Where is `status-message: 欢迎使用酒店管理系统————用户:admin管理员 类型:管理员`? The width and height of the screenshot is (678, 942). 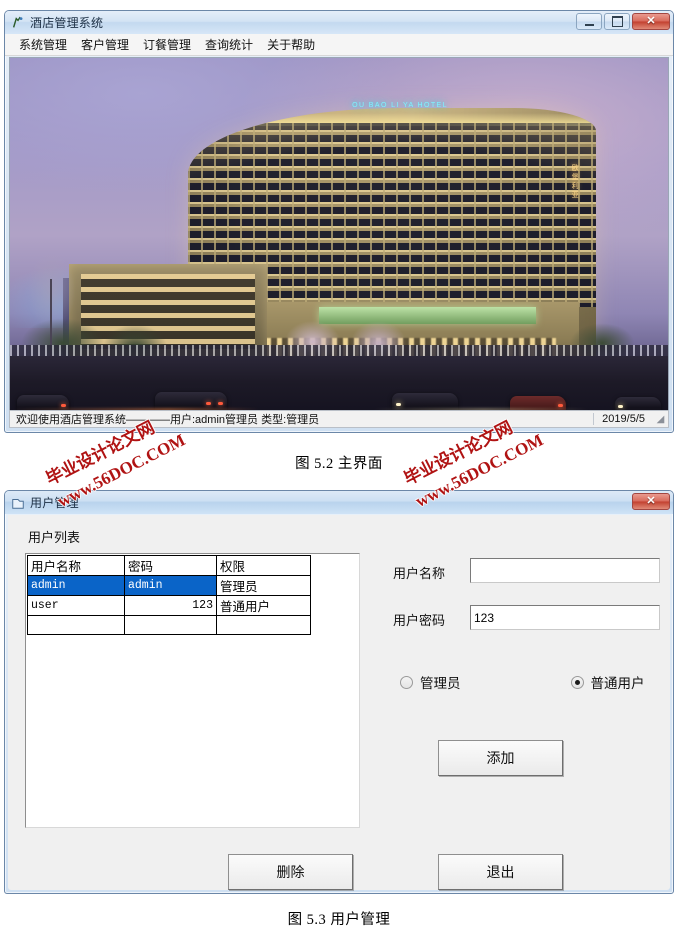
status-message: 欢迎使用酒店管理系统————用户:admin管理员 类型:管理员 is located at coordinates (168, 420).